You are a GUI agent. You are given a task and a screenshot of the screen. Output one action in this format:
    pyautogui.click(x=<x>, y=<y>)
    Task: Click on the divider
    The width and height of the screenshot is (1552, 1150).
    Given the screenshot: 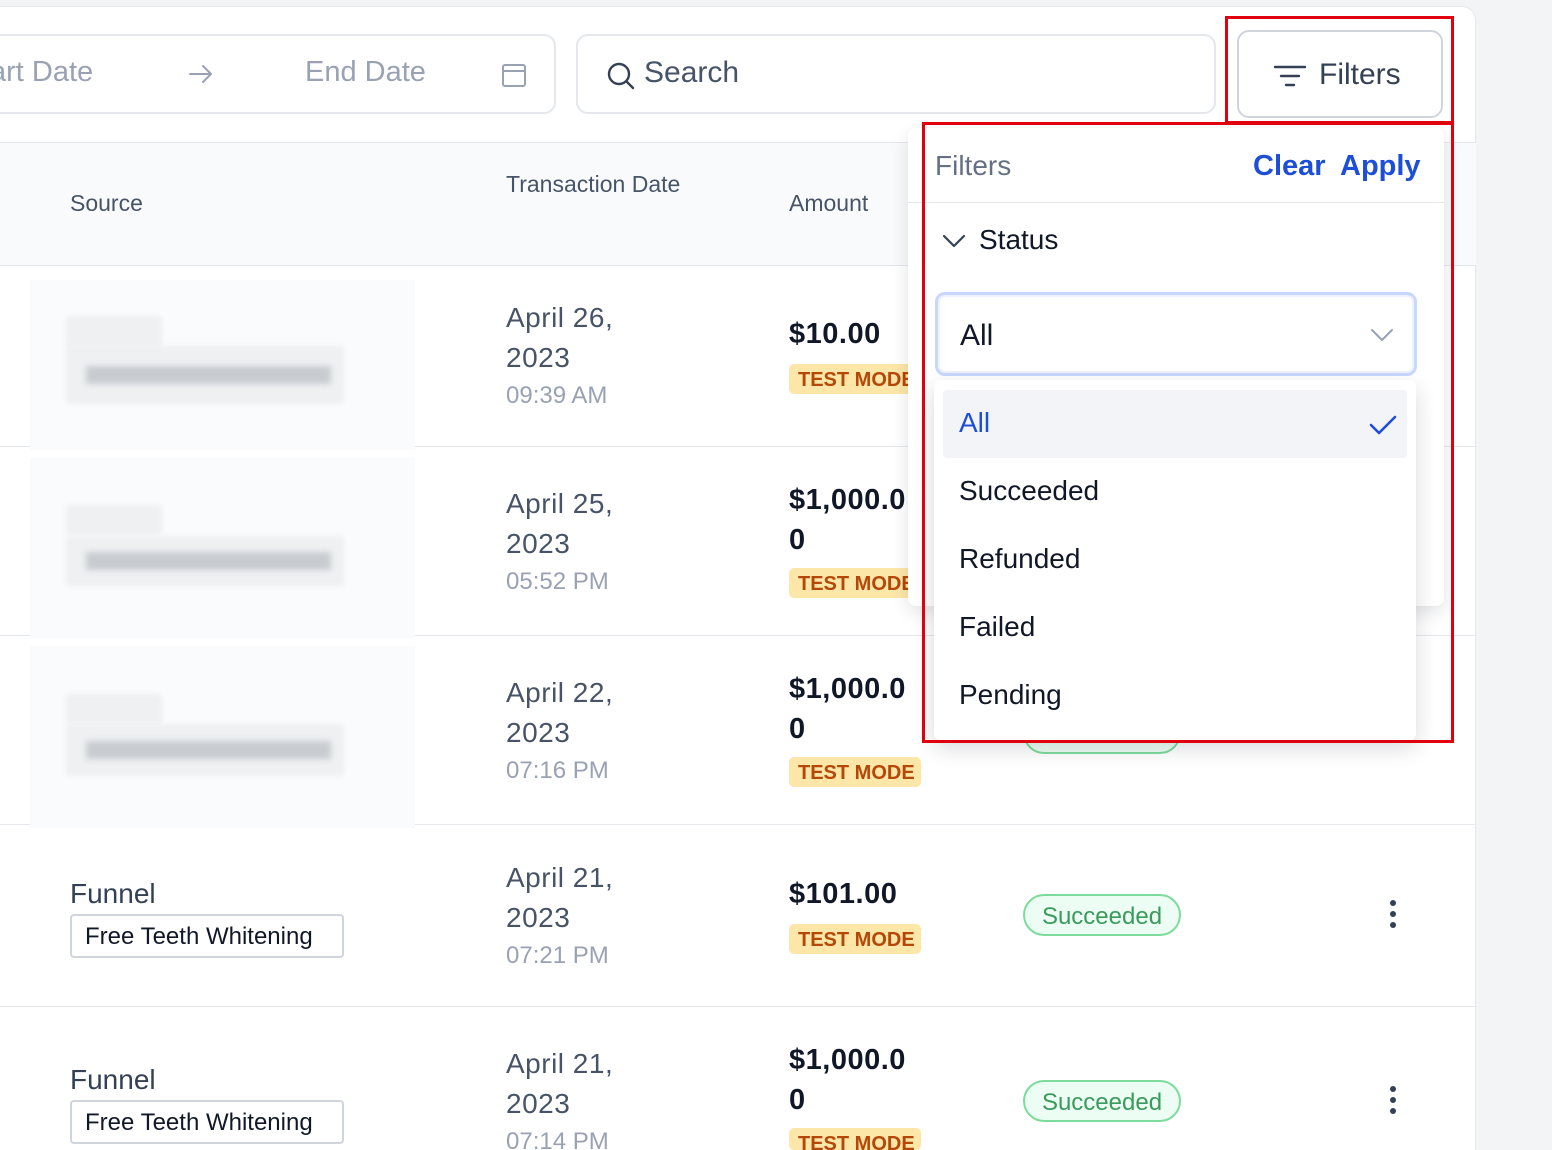 What is the action you would take?
    pyautogui.click(x=1176, y=202)
    